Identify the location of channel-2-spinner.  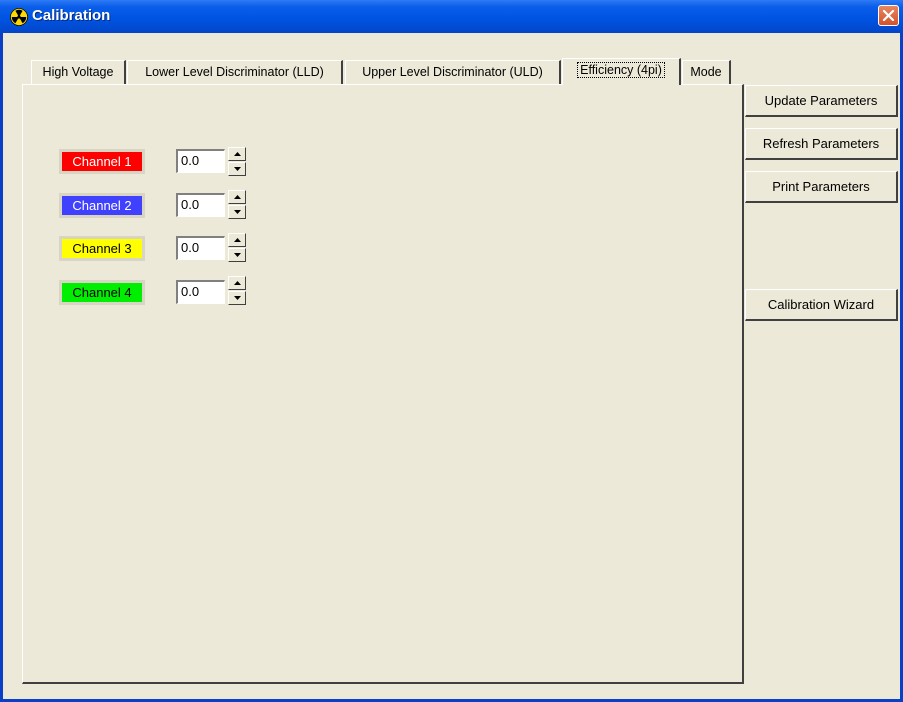
(237, 205).